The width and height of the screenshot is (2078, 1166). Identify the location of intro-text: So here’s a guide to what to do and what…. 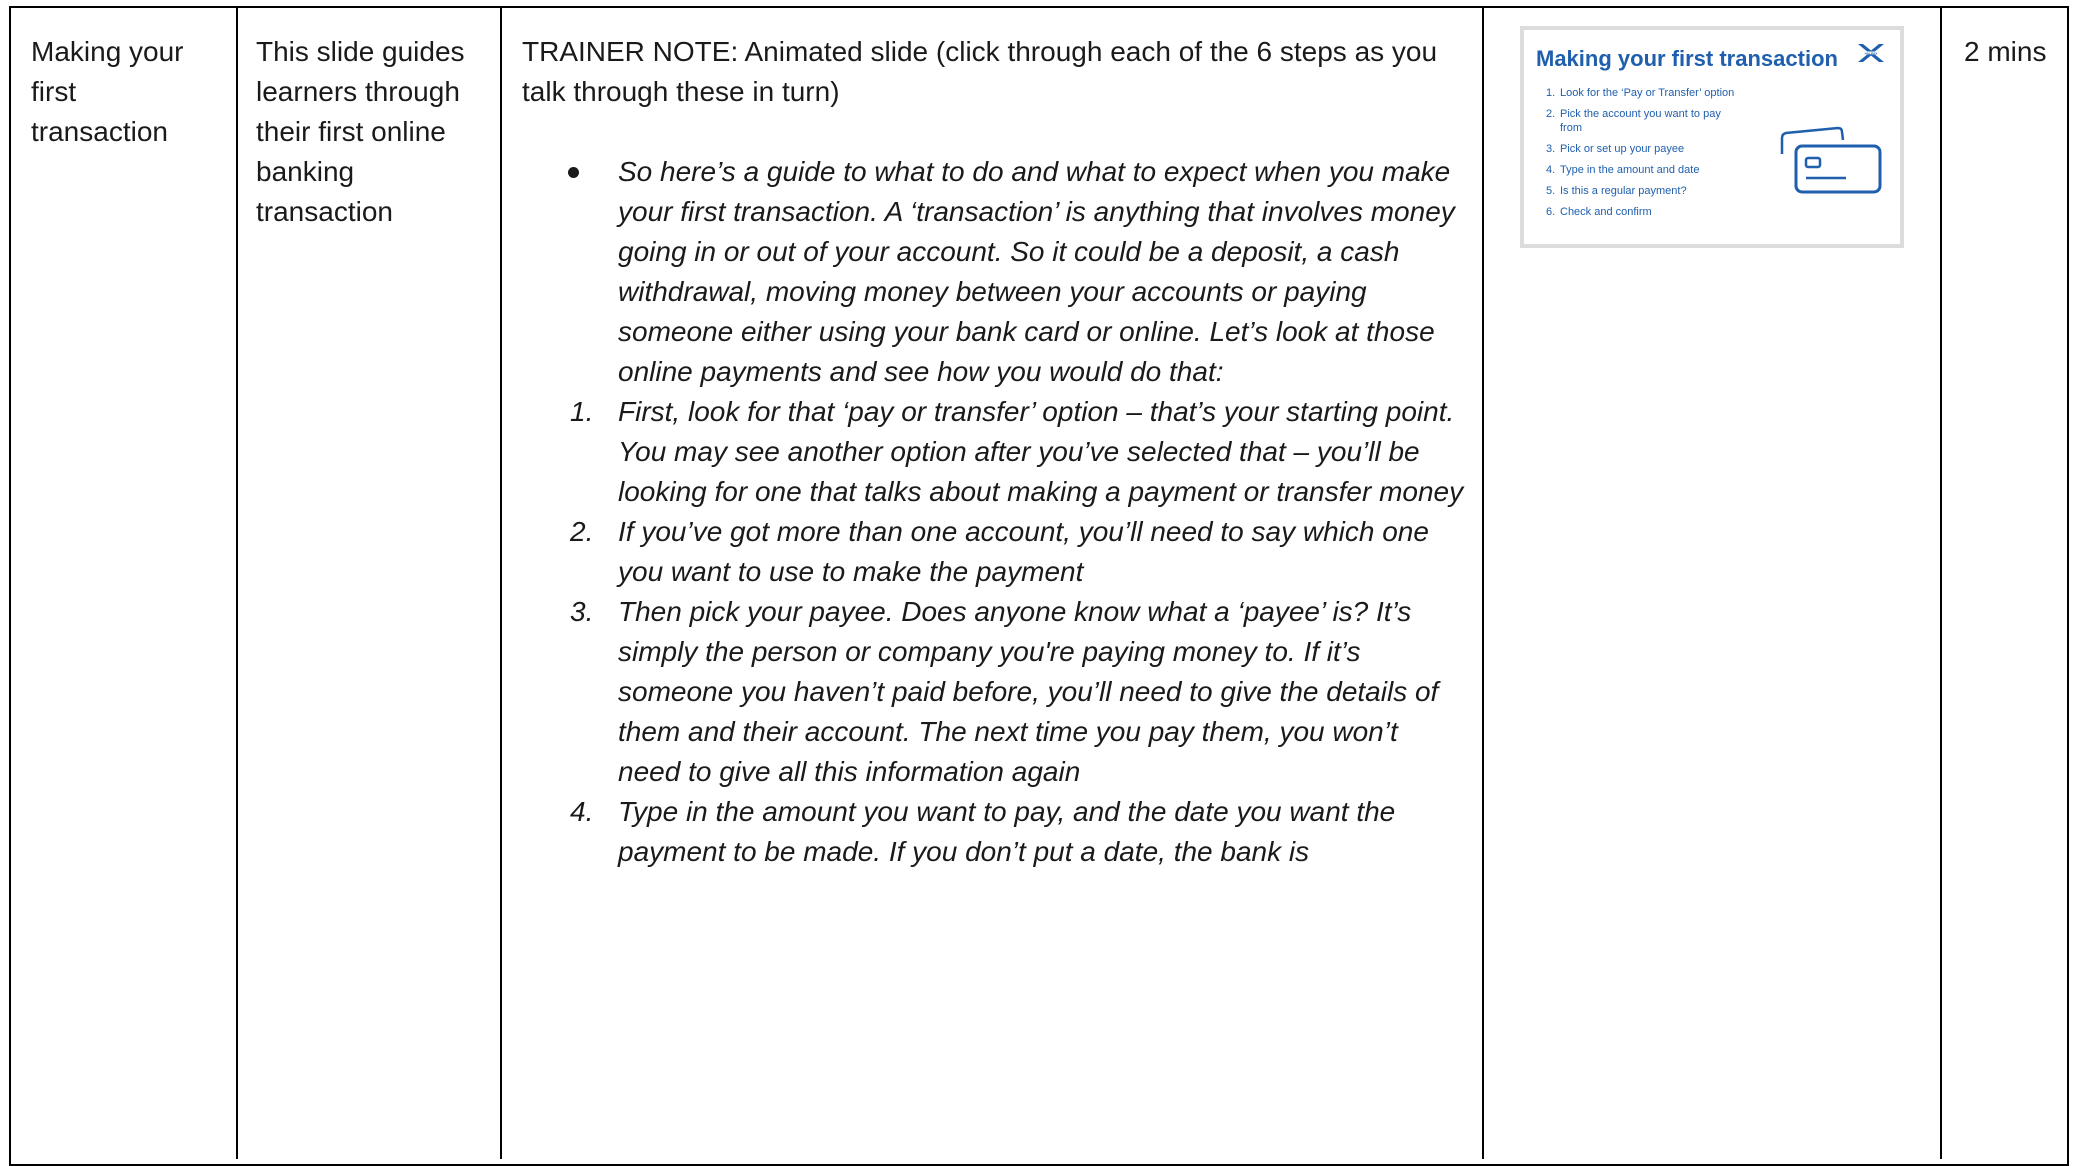
(1036, 271).